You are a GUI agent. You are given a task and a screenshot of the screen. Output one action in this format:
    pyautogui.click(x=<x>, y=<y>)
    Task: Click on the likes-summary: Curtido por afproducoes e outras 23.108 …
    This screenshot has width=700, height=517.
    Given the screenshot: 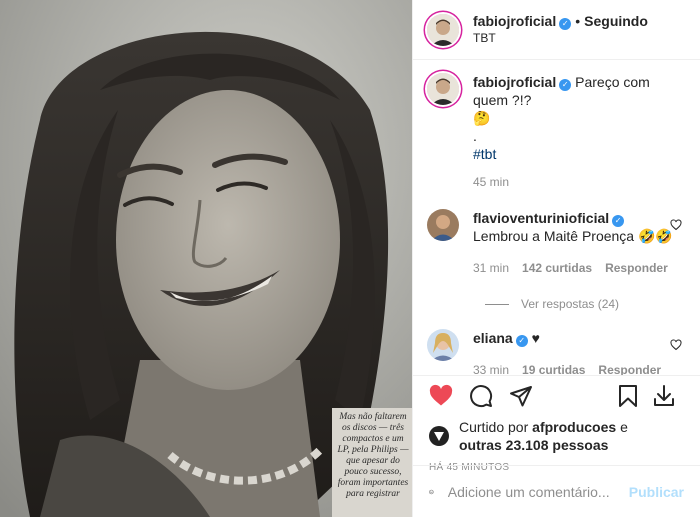 What is the action you would take?
    pyautogui.click(x=556, y=436)
    